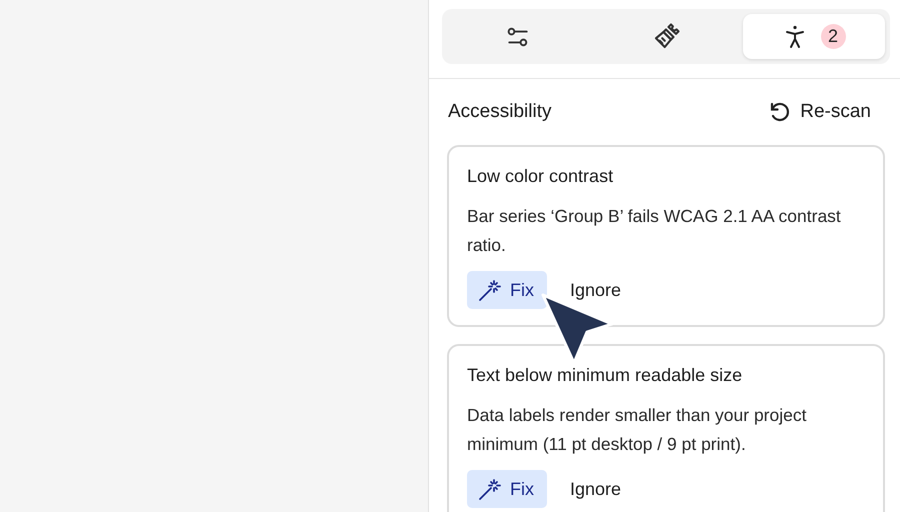  Describe the element at coordinates (540, 176) in the screenshot. I see `issue-title: Low color contrast` at that location.